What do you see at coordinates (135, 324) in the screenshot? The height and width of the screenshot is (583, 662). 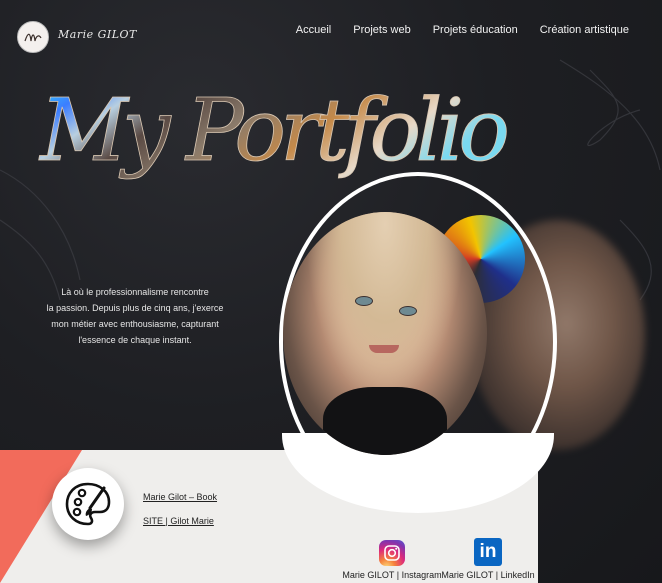 I see `intro-line-3: mon métier avec enthousiasme, capturant` at bounding box center [135, 324].